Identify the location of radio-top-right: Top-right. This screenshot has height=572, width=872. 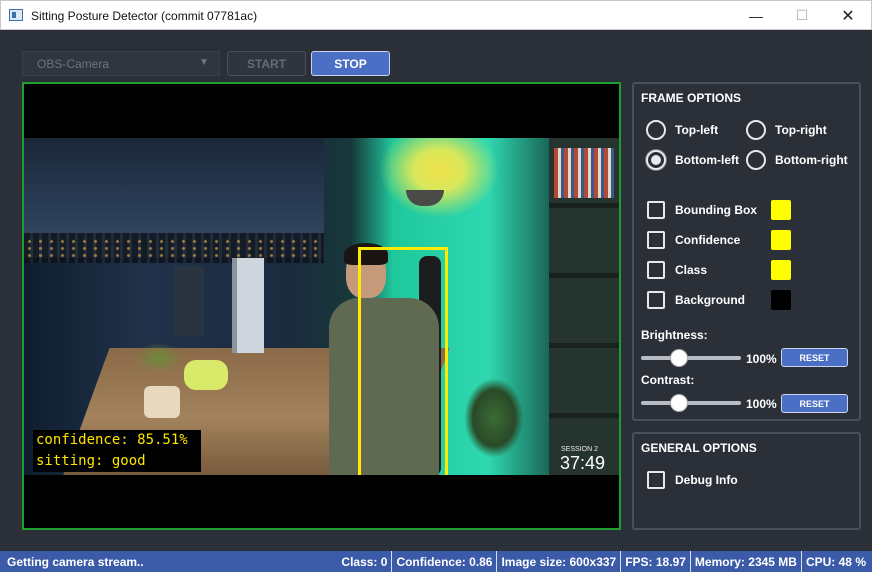
(786, 130).